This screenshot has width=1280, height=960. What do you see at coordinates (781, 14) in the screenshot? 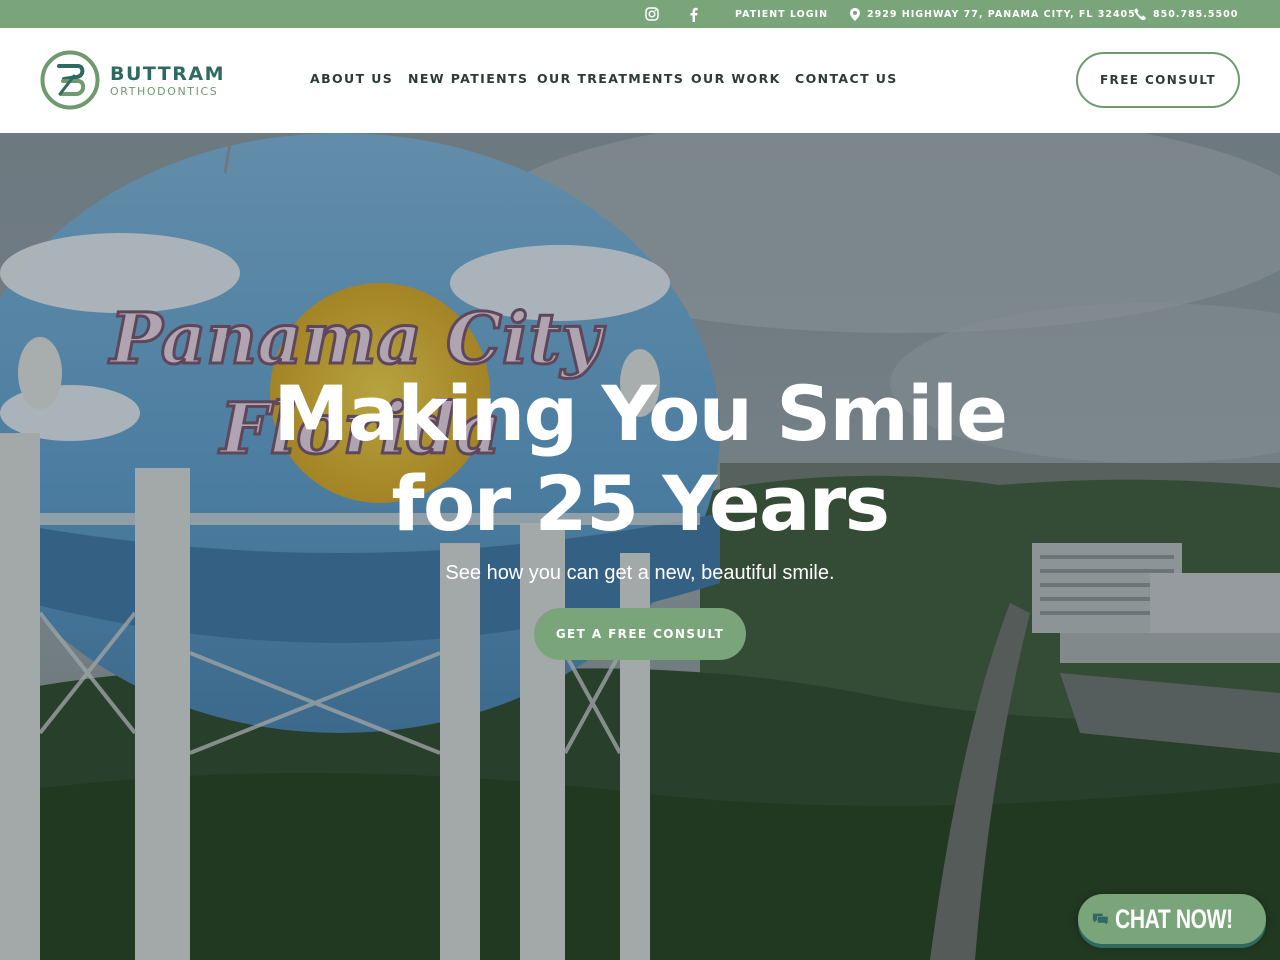
I see `patient-login-link: PATIENT LOGIN` at bounding box center [781, 14].